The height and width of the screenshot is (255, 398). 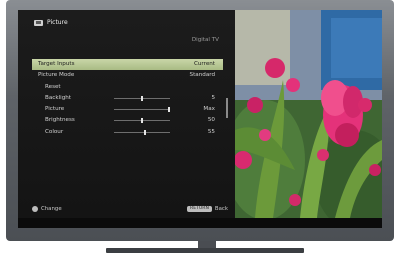 I want to click on menu-item-colour: Colour 55, so click(x=127, y=132).